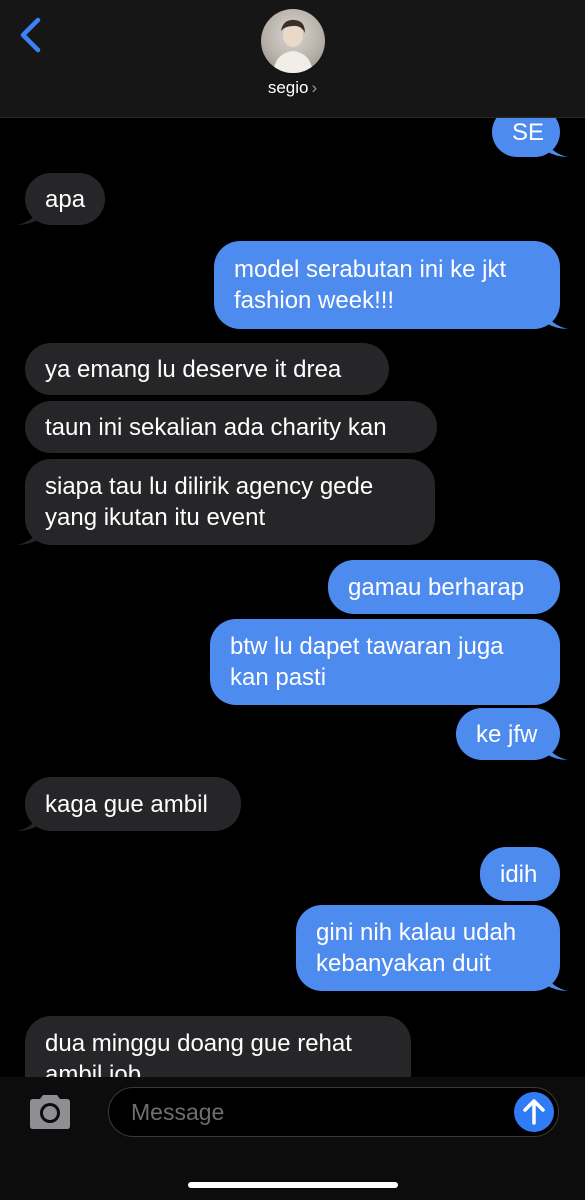 This screenshot has height=1200, width=585. Describe the element at coordinates (508, 734) in the screenshot. I see `outgoing-message-bubble: ke jfw` at that location.